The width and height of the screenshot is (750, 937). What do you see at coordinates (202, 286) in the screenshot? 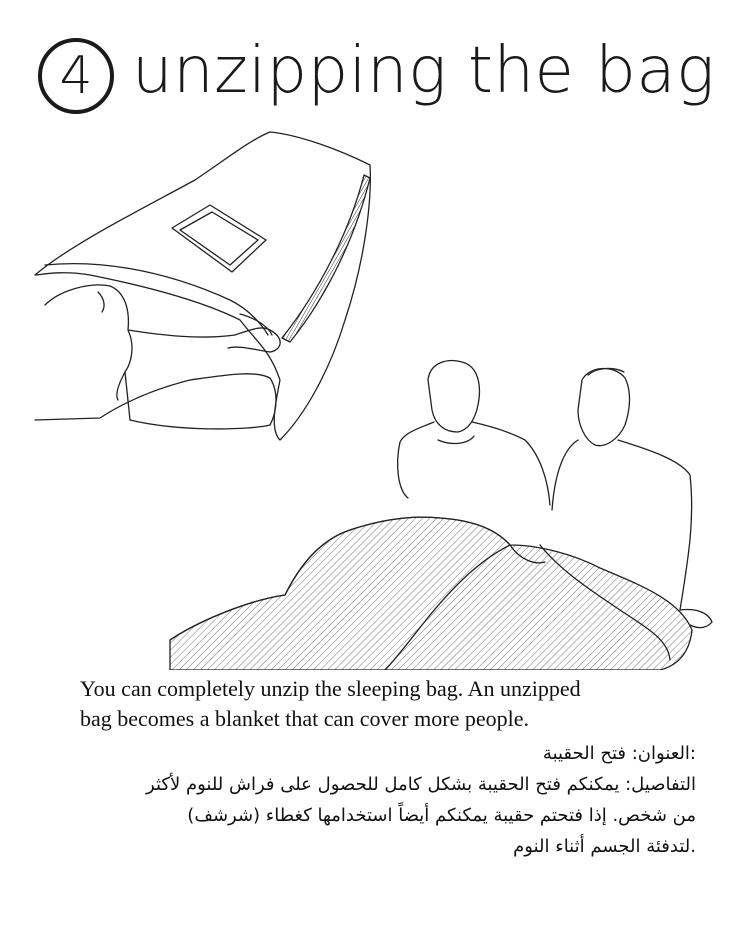
I see `person-unzipping-sleeping-bag-icon` at bounding box center [202, 286].